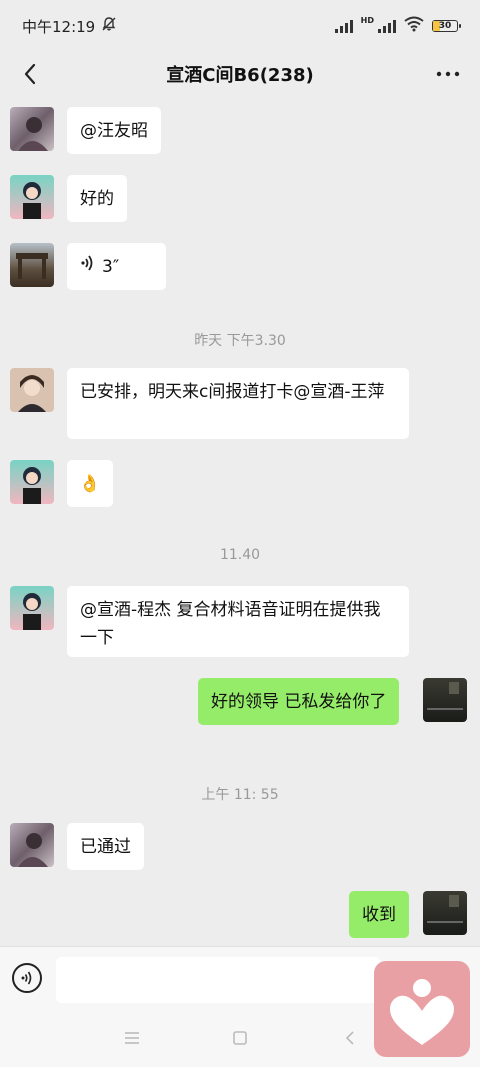  What do you see at coordinates (448, 74) in the screenshot?
I see `more-icon` at bounding box center [448, 74].